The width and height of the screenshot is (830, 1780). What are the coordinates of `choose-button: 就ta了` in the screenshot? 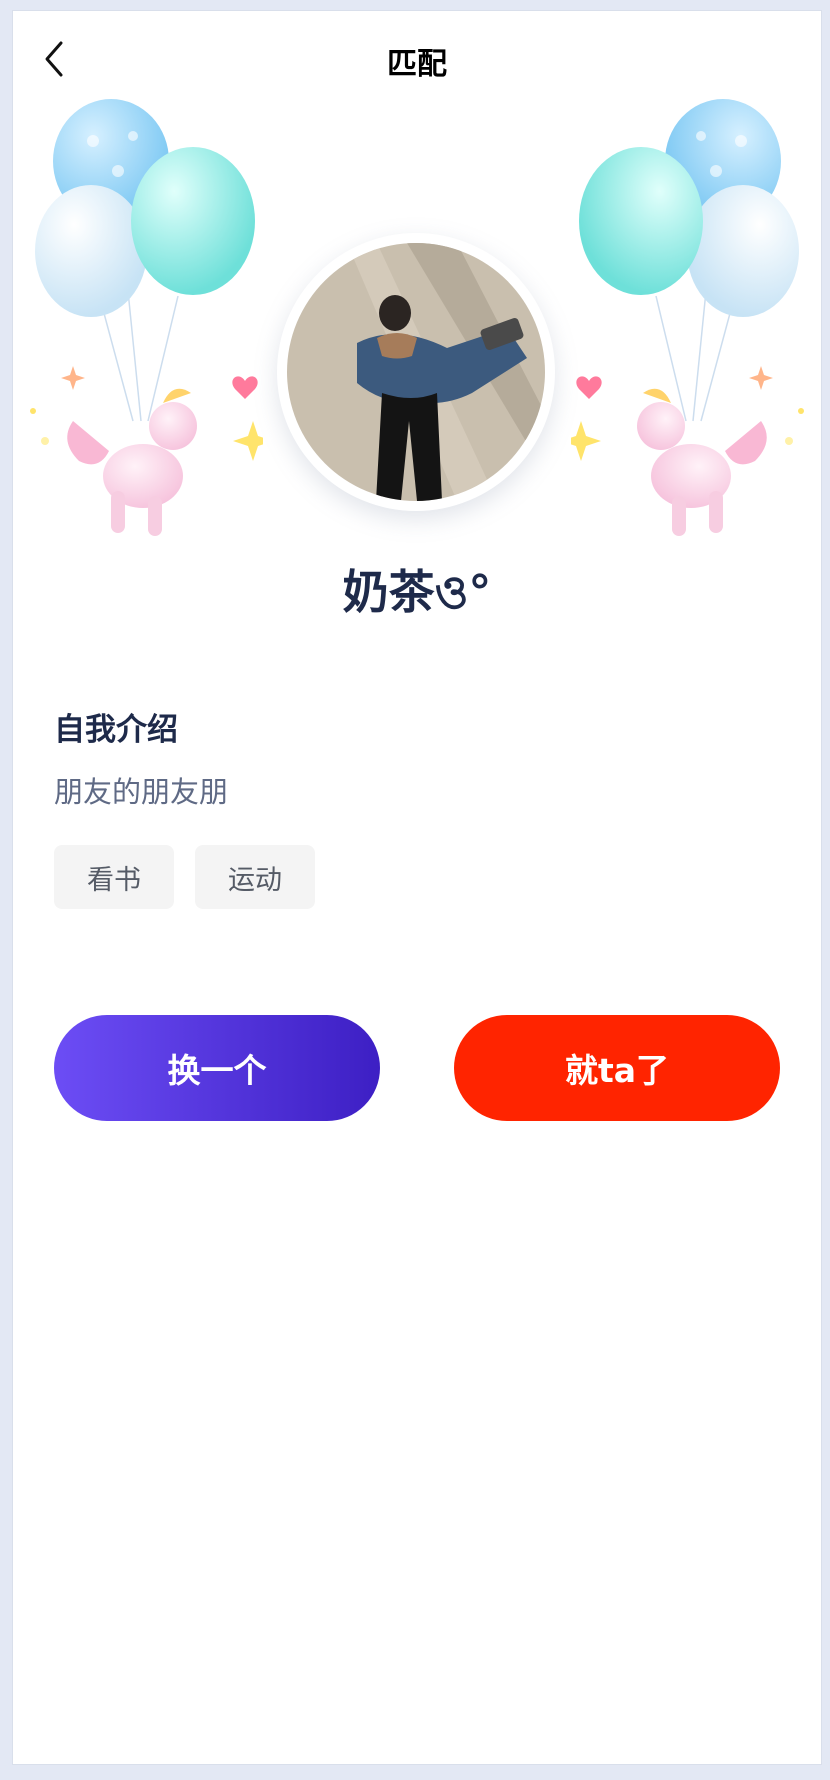 It's located at (617, 1068).